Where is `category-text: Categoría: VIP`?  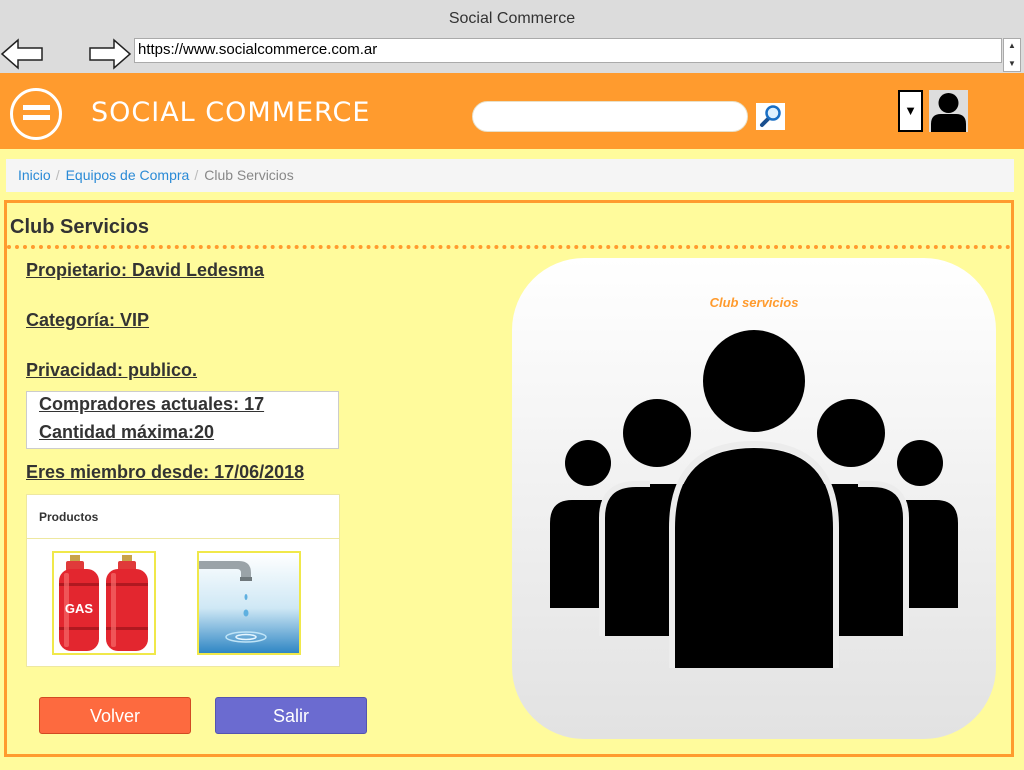
category-text: Categoría: VIP is located at coordinates (88, 320).